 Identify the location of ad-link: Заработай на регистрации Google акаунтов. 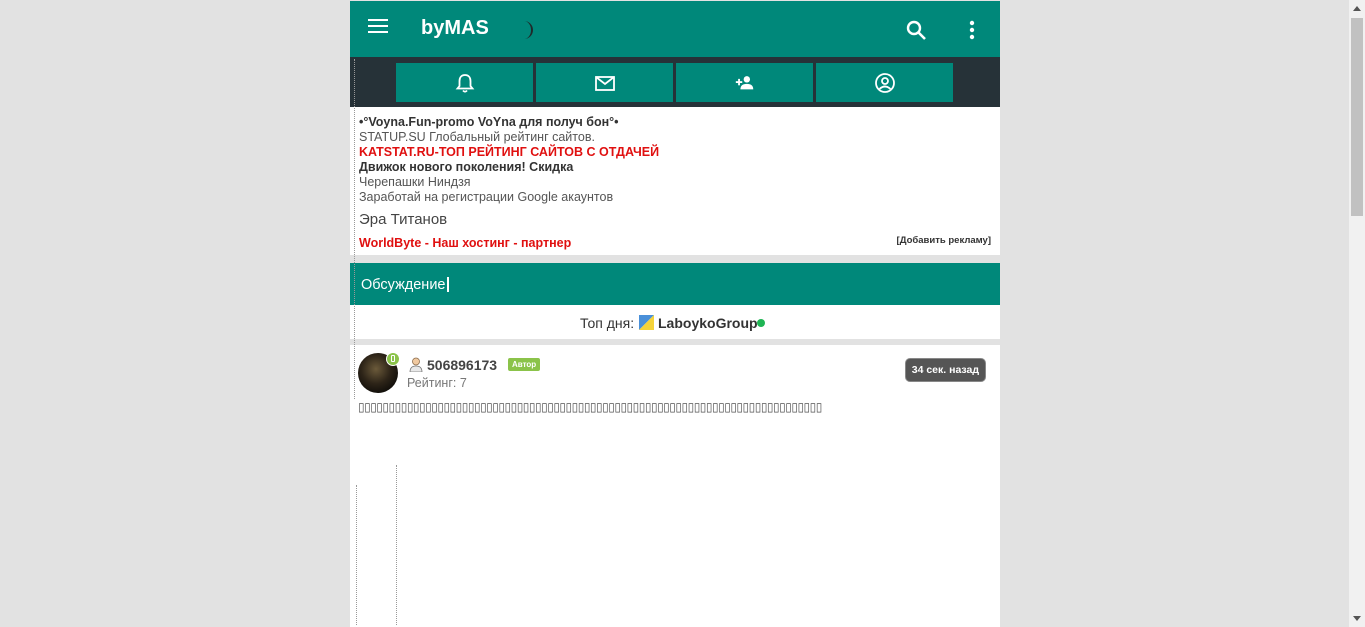
(486, 197).